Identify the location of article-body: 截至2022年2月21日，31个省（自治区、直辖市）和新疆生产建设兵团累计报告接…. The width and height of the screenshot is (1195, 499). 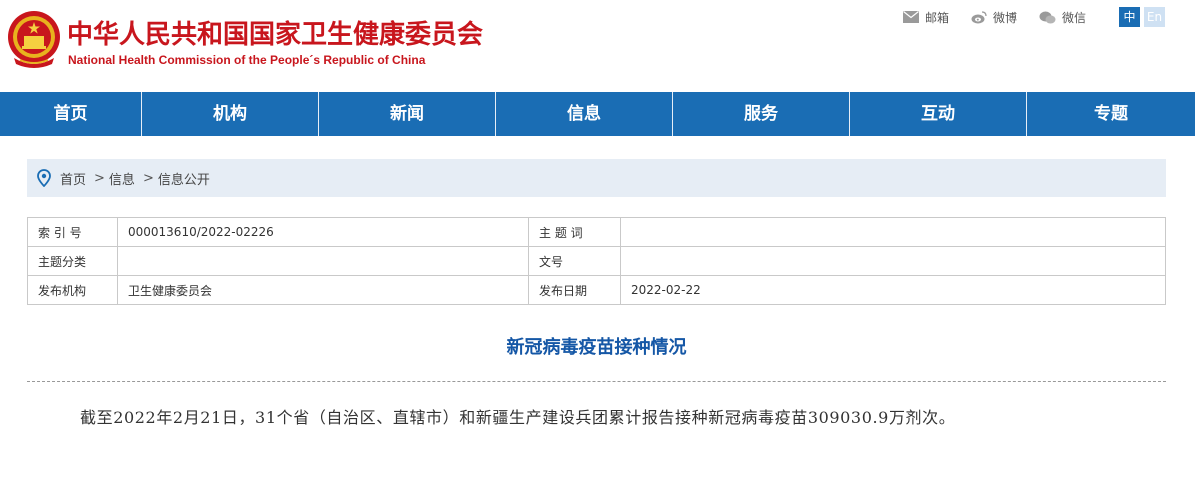
(518, 417).